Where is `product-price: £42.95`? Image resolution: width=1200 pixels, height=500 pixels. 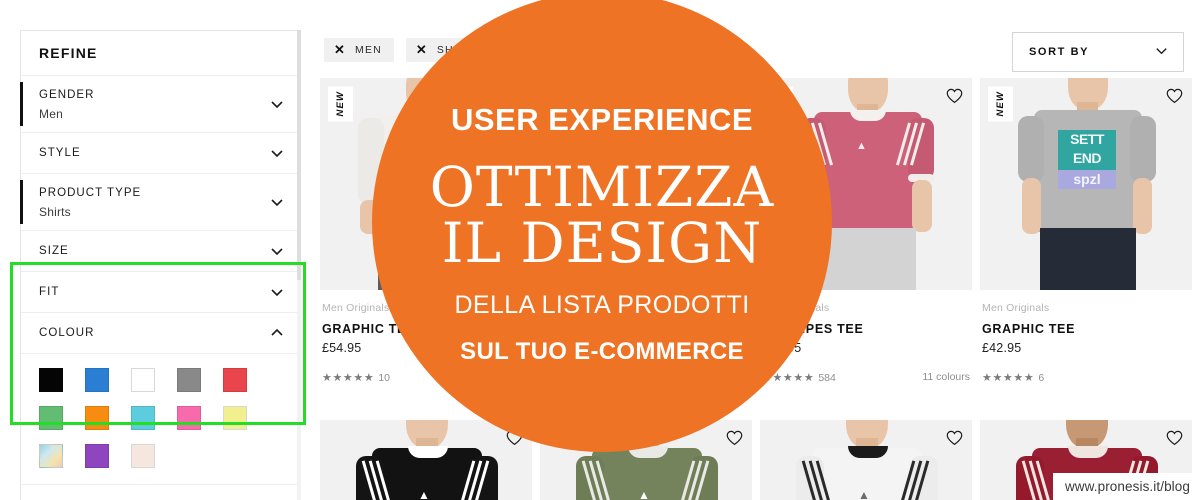 product-price: £42.95 is located at coordinates (1002, 348).